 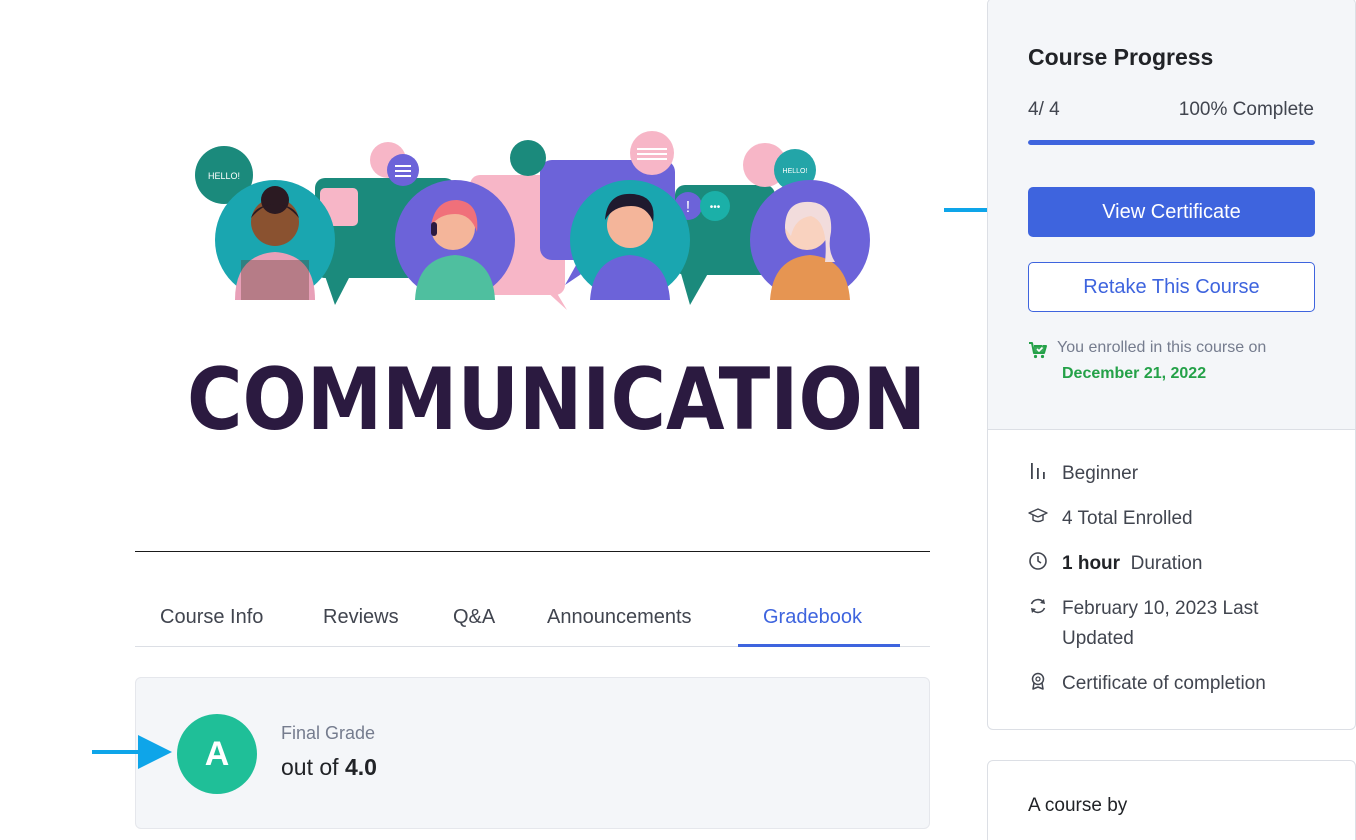 What do you see at coordinates (532, 753) in the screenshot?
I see `final-grade-card: A Final Grade out of 4.0` at bounding box center [532, 753].